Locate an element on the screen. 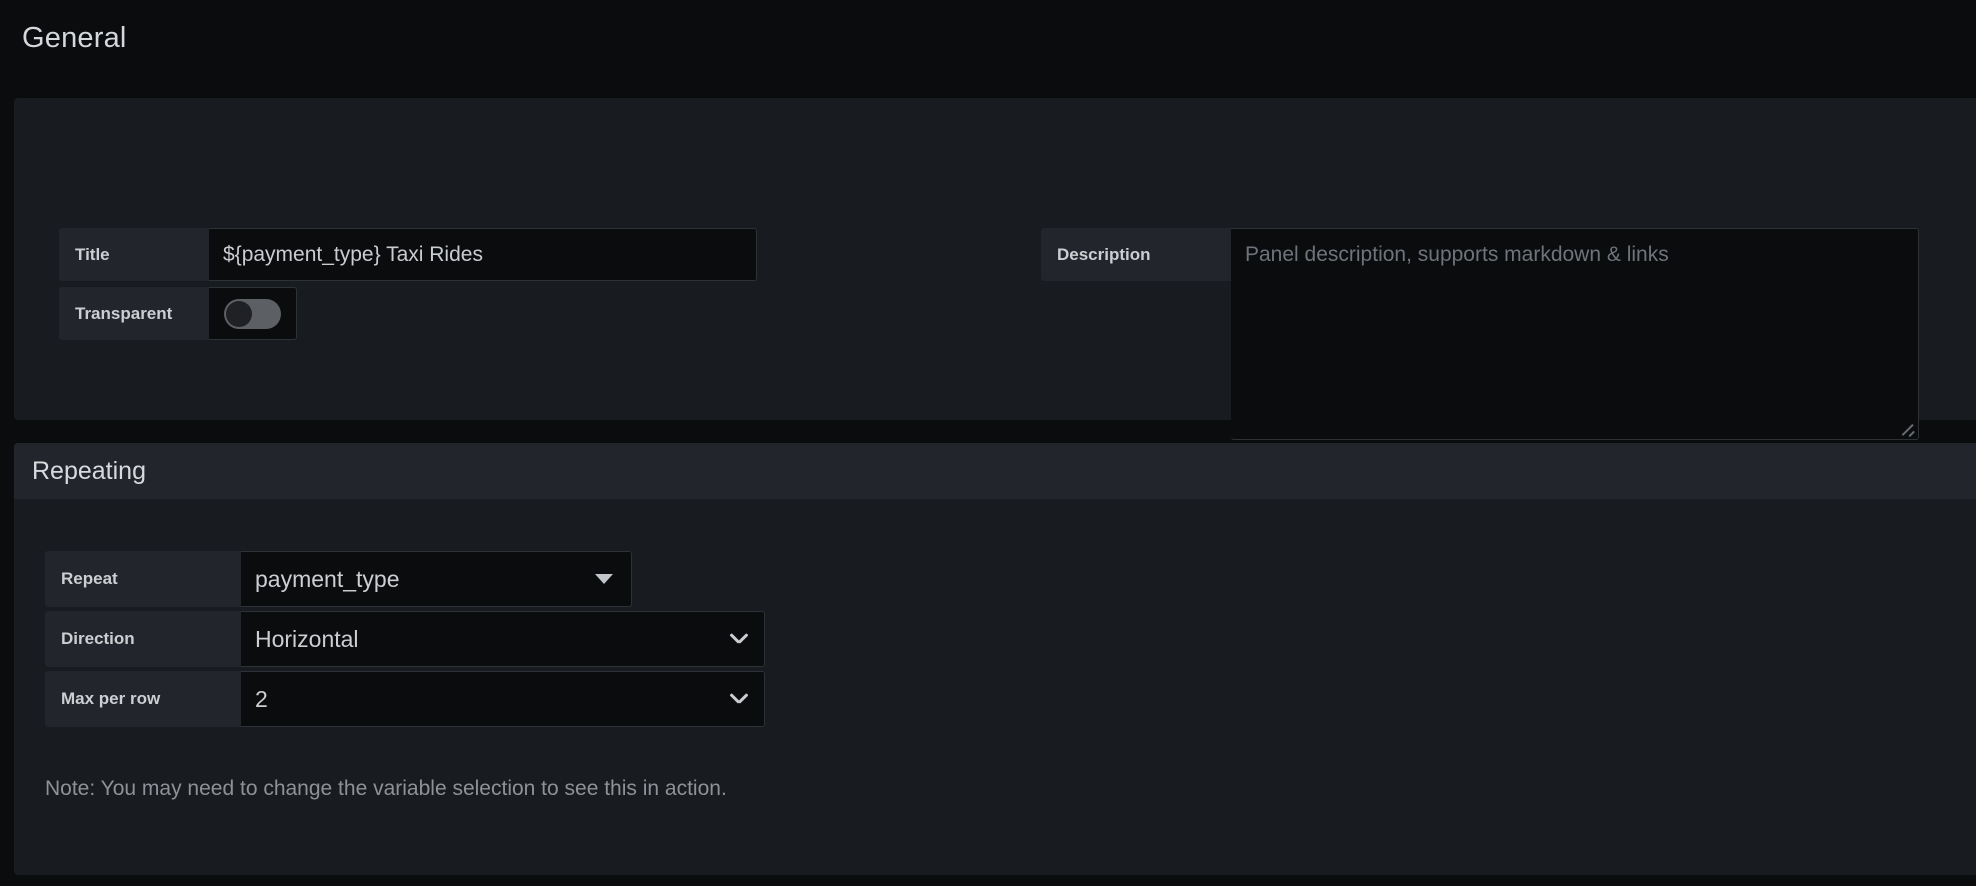 The width and height of the screenshot is (1976, 886). repeat-value: payment_type is located at coordinates (327, 578).